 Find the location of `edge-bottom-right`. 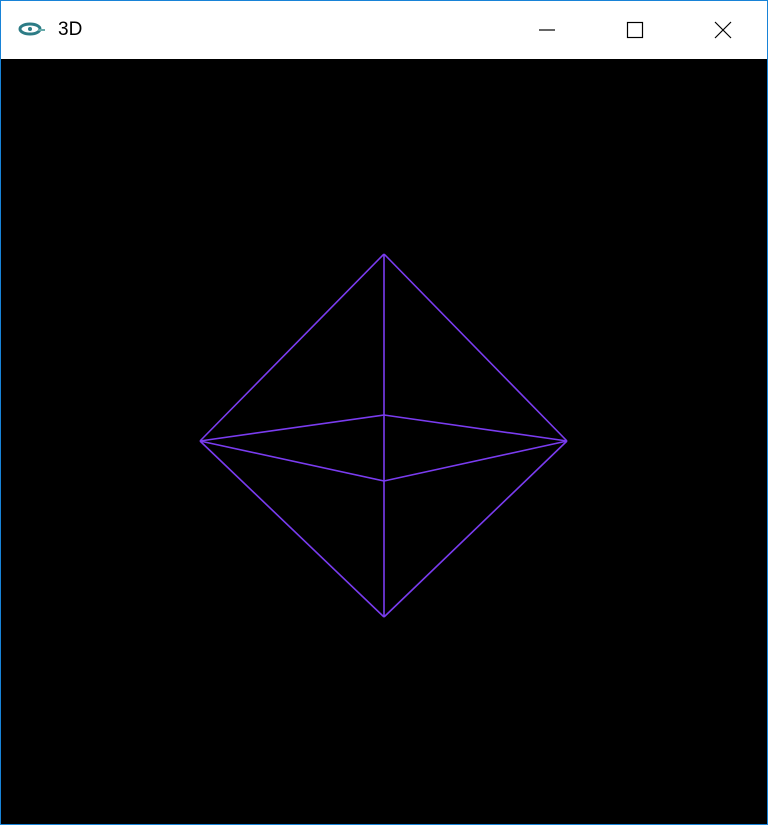

edge-bottom-right is located at coordinates (475, 529).